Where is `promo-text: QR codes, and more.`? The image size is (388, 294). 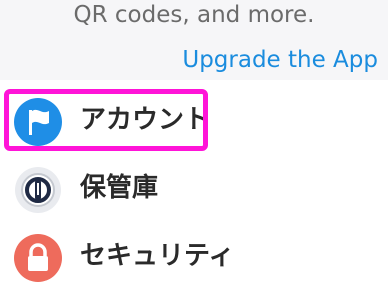 promo-text: QR codes, and more. is located at coordinates (194, 15).